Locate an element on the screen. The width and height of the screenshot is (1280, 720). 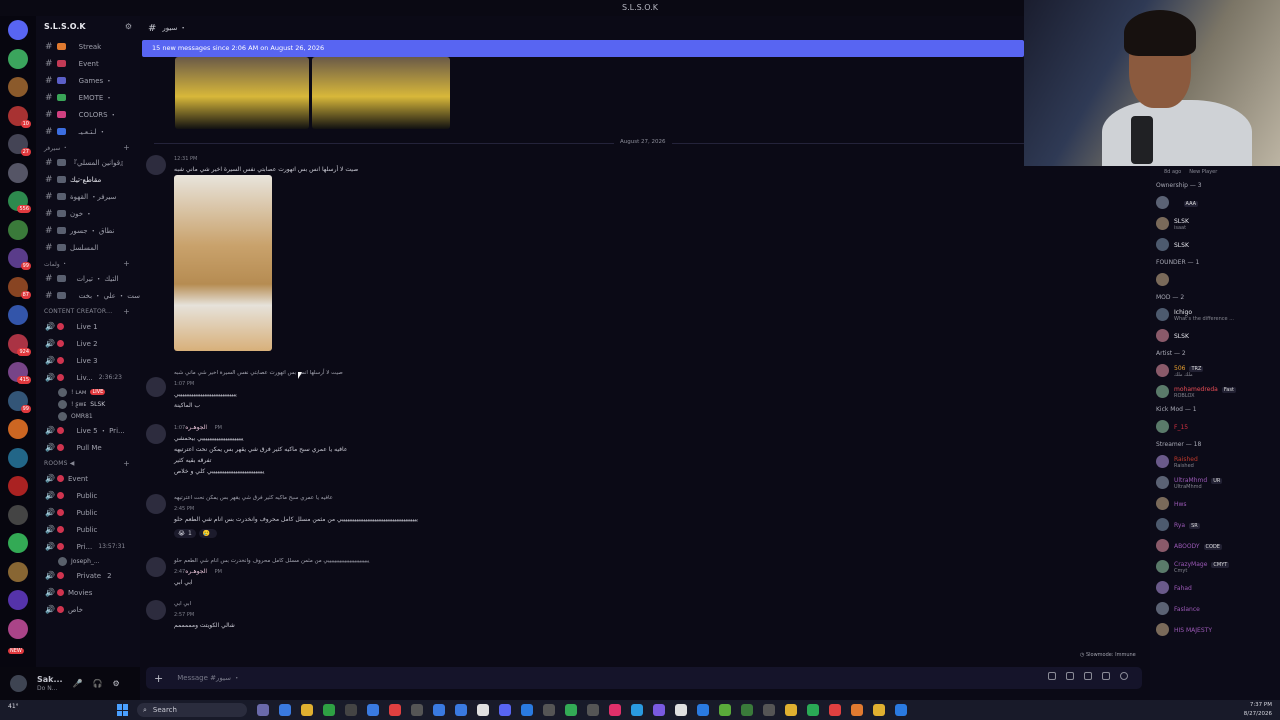
message-input: Message #سيور ・ is located at coordinates (208, 678).